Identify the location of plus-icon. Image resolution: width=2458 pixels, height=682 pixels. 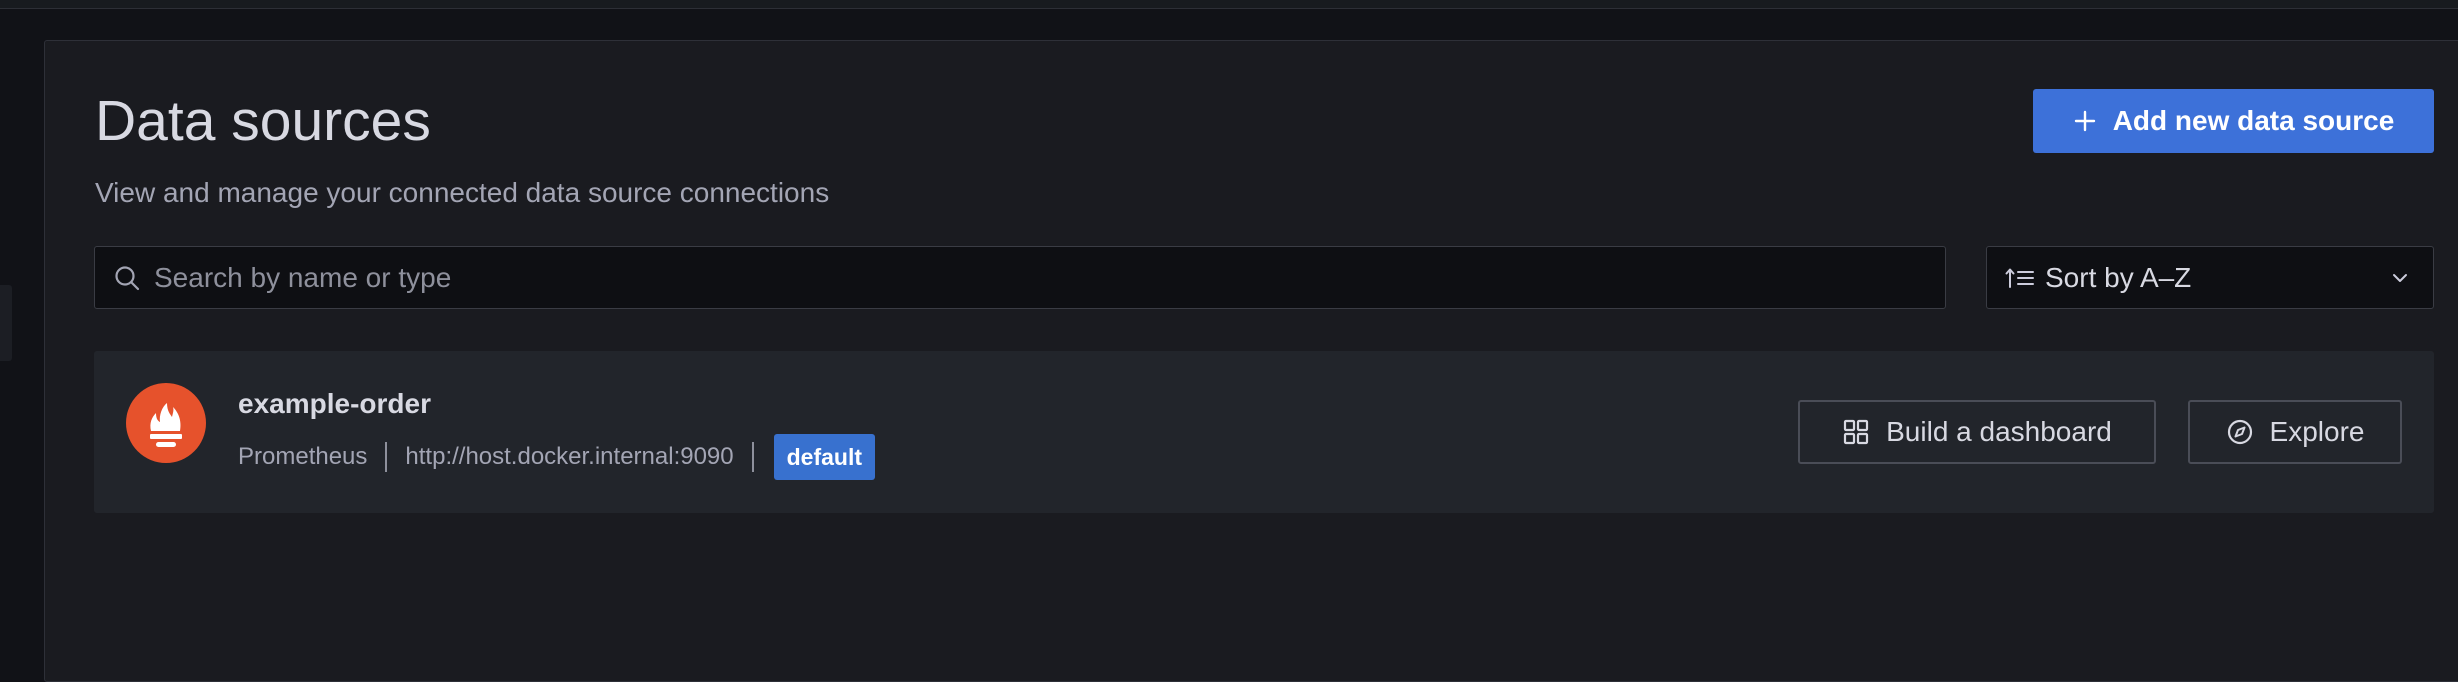
(2085, 121).